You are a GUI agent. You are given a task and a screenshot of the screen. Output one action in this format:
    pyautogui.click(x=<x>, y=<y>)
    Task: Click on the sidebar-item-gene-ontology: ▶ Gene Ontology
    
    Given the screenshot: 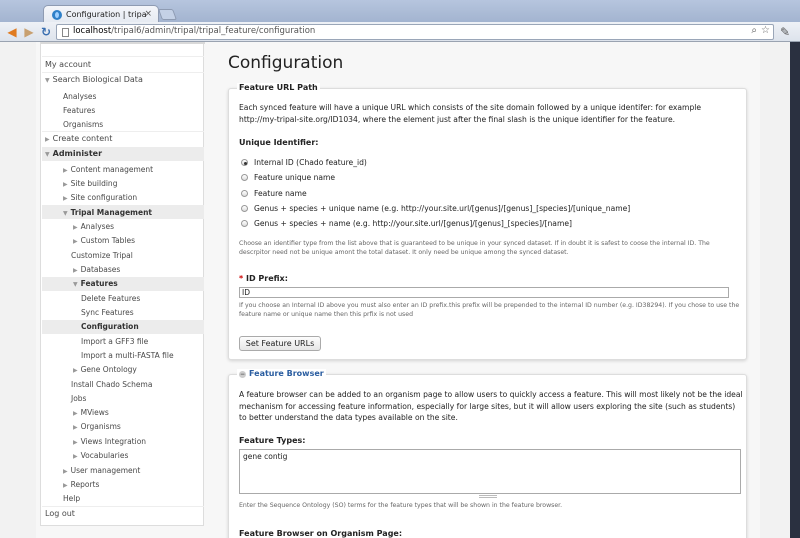 What is the action you would take?
    pyautogui.click(x=105, y=369)
    